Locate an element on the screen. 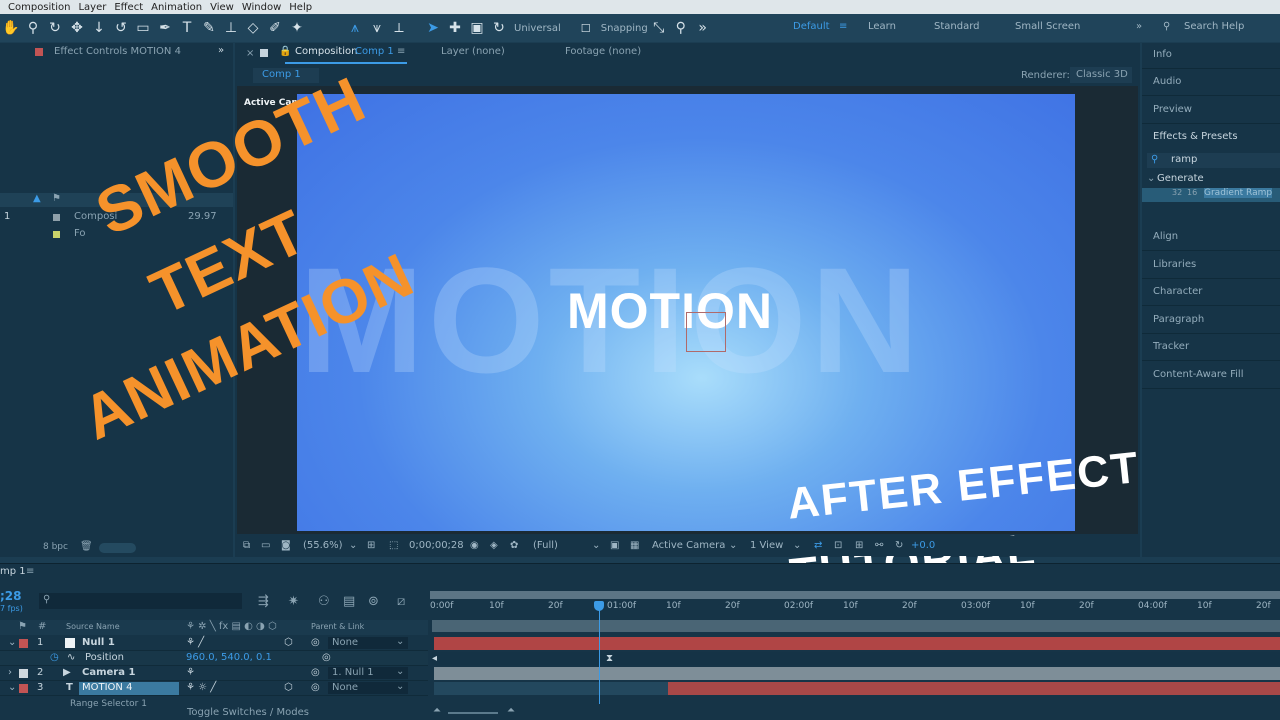 This screenshot has width=1280, height=720. zoom-in-icon: ⏶ is located at coordinates (511, 710).